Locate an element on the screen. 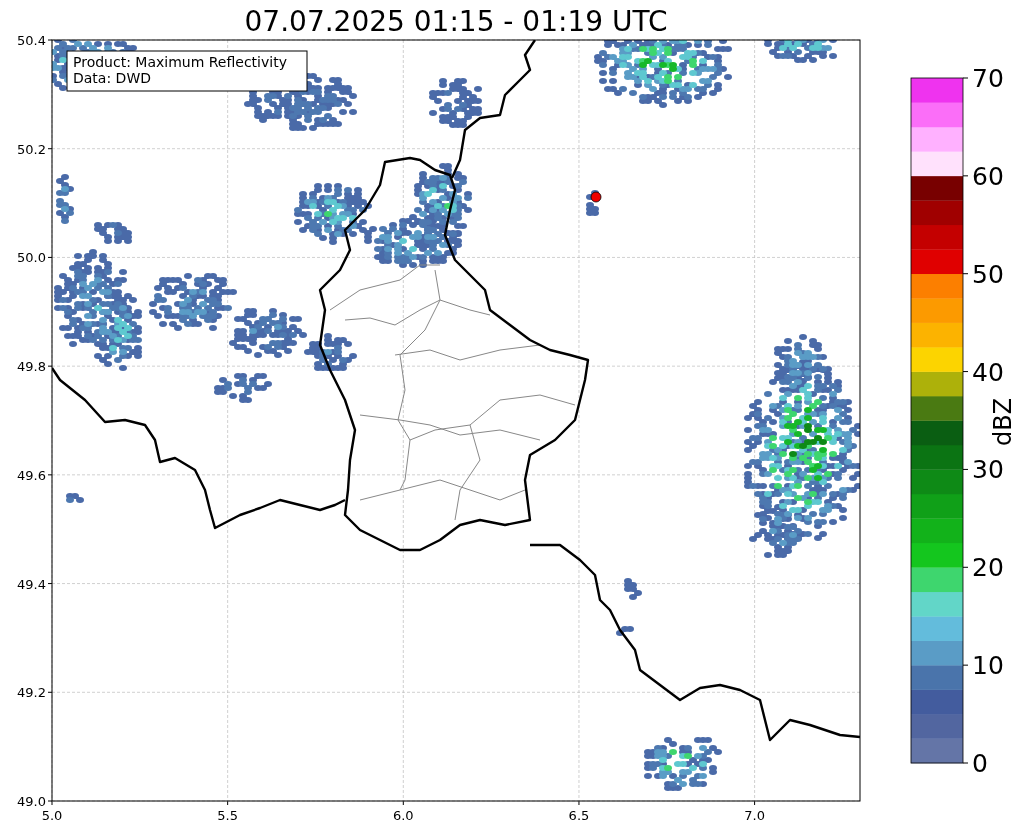 This screenshot has width=1023, height=834. x-tick-label: 6.0 is located at coordinates (403, 815).